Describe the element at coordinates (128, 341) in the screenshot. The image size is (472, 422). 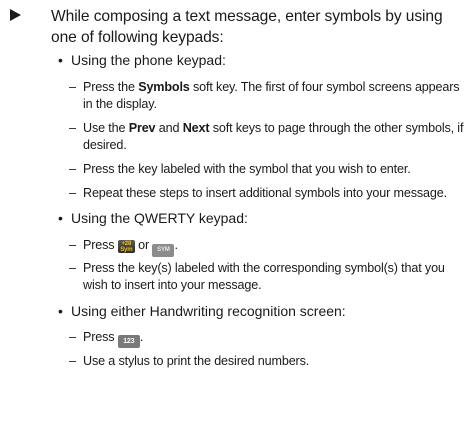
I see `numeric-key-icon: 123` at that location.